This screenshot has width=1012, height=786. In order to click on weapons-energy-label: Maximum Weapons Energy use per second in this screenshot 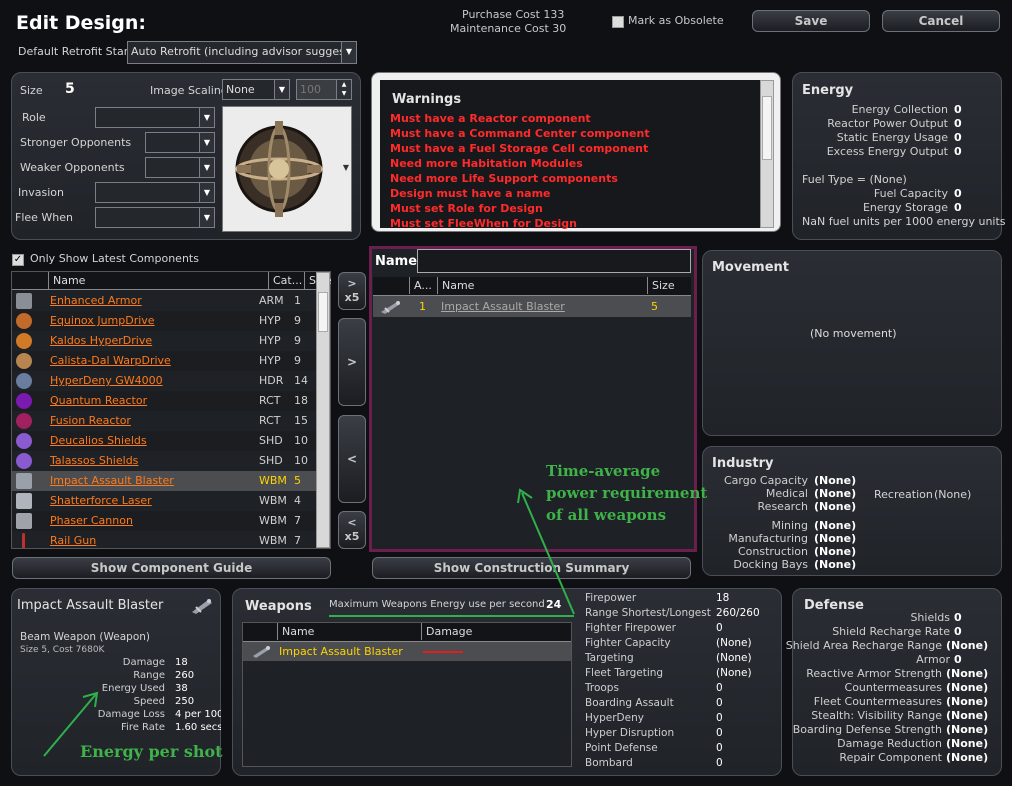, I will do `click(437, 604)`.